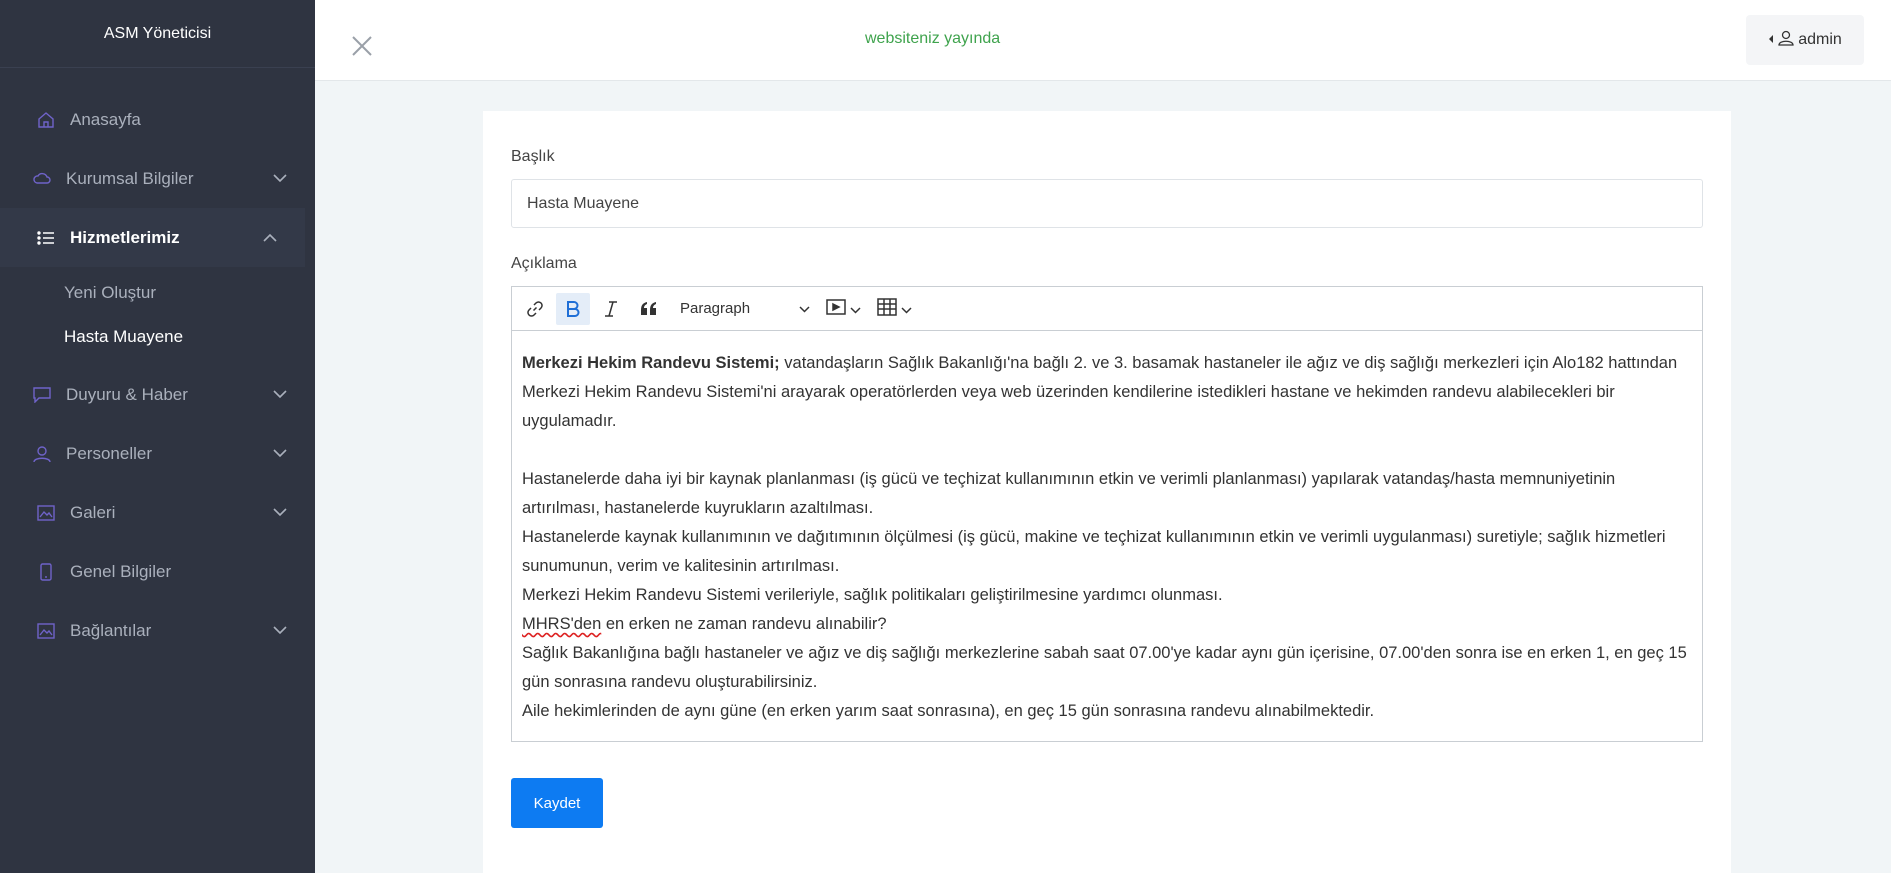 The height and width of the screenshot is (873, 1891). I want to click on sidebar-item-label: Galeri, so click(93, 512).